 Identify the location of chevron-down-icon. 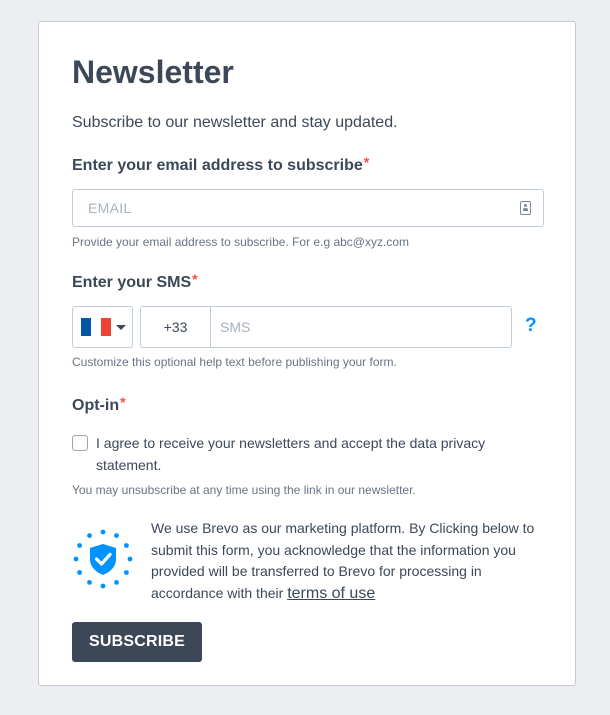
(121, 327).